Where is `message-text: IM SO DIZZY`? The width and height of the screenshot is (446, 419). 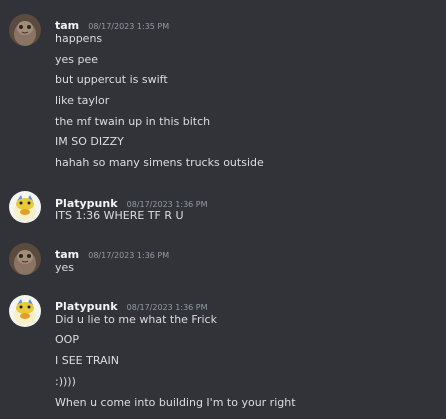
message-text: IM SO DIZZY is located at coordinates (89, 141).